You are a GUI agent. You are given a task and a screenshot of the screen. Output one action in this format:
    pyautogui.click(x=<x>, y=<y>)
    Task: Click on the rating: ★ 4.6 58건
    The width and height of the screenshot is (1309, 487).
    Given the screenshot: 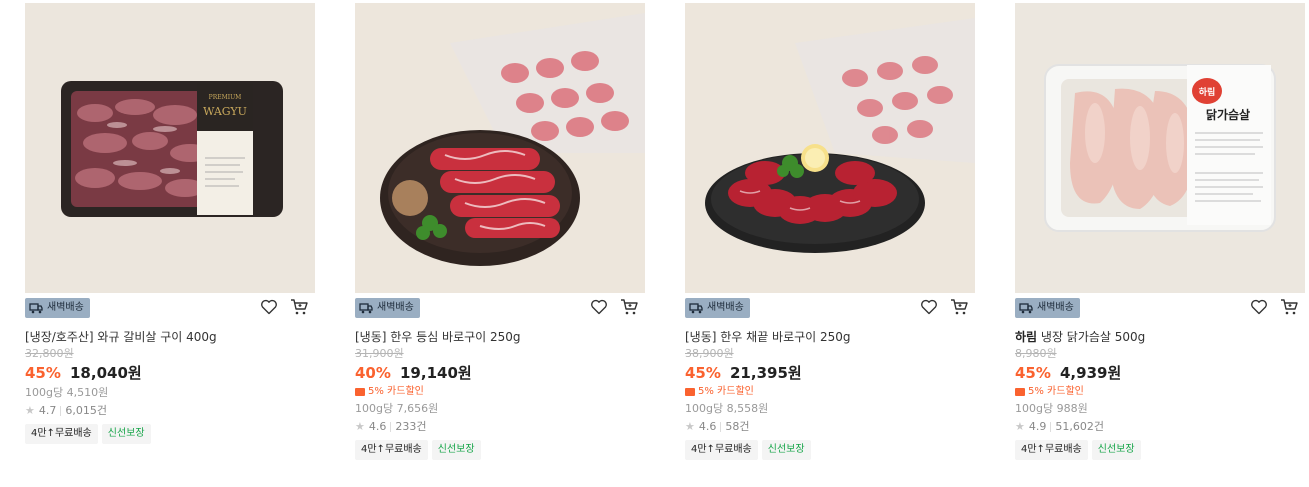 What is the action you would take?
    pyautogui.click(x=830, y=427)
    